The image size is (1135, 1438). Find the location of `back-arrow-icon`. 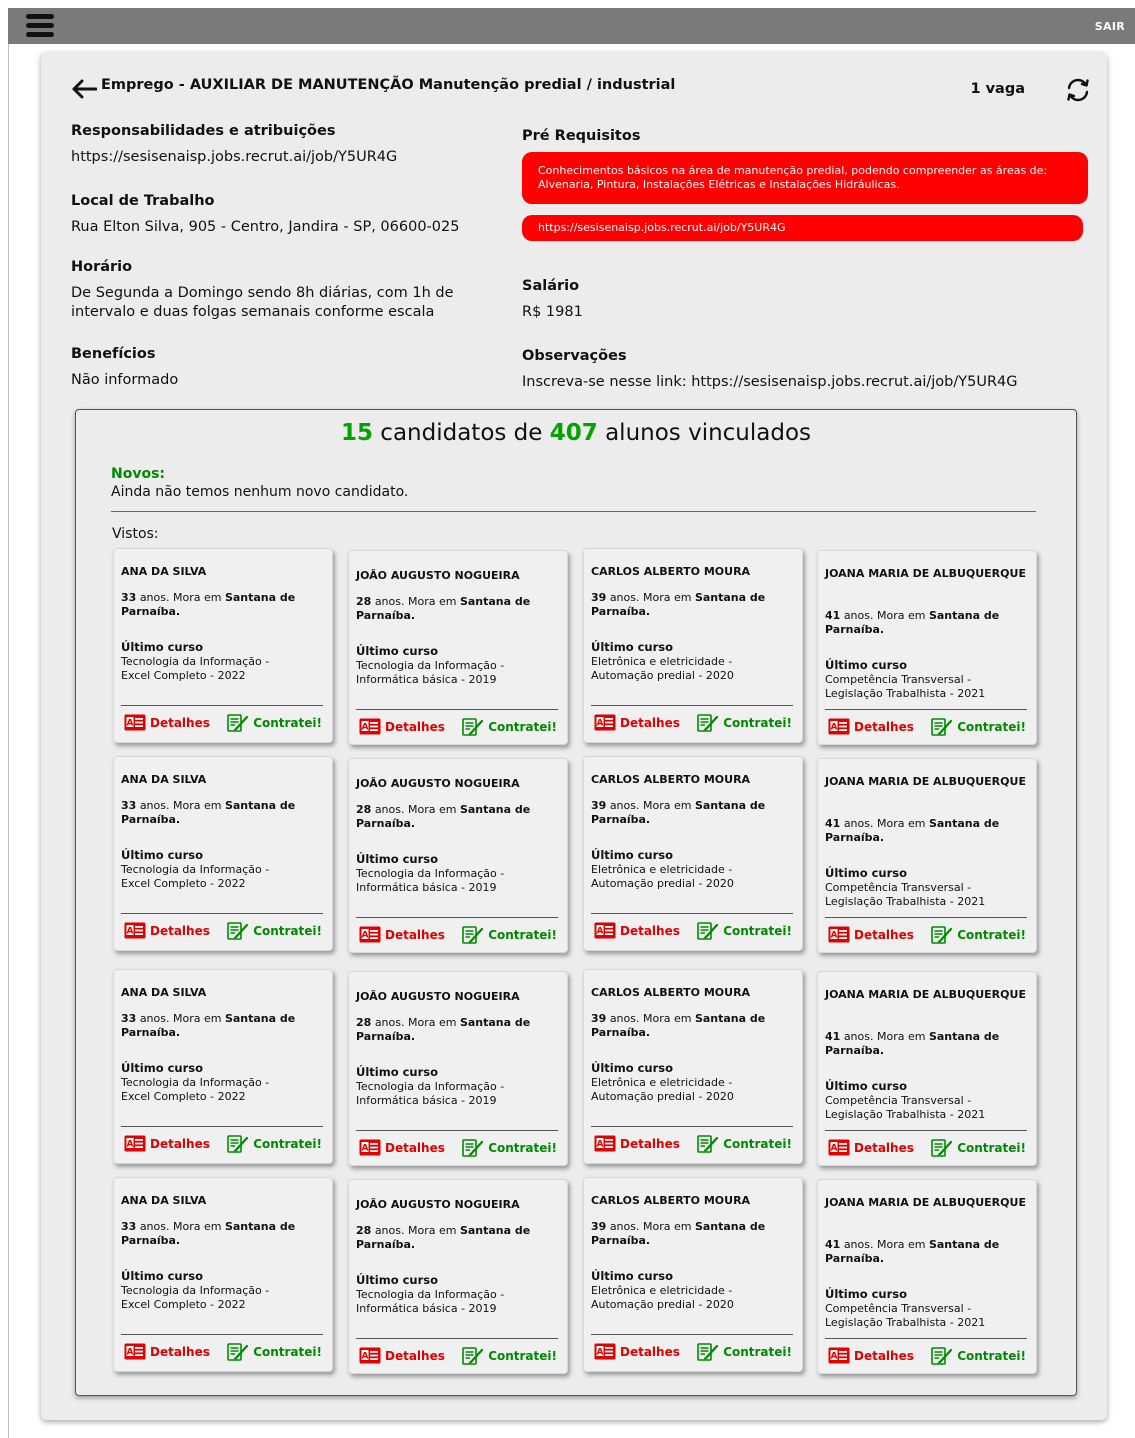

back-arrow-icon is located at coordinates (84, 89).